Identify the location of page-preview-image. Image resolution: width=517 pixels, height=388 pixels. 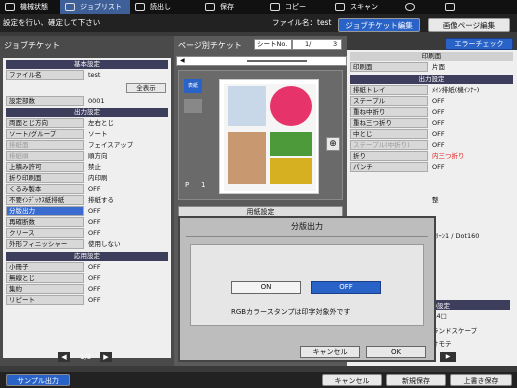
(269, 136).